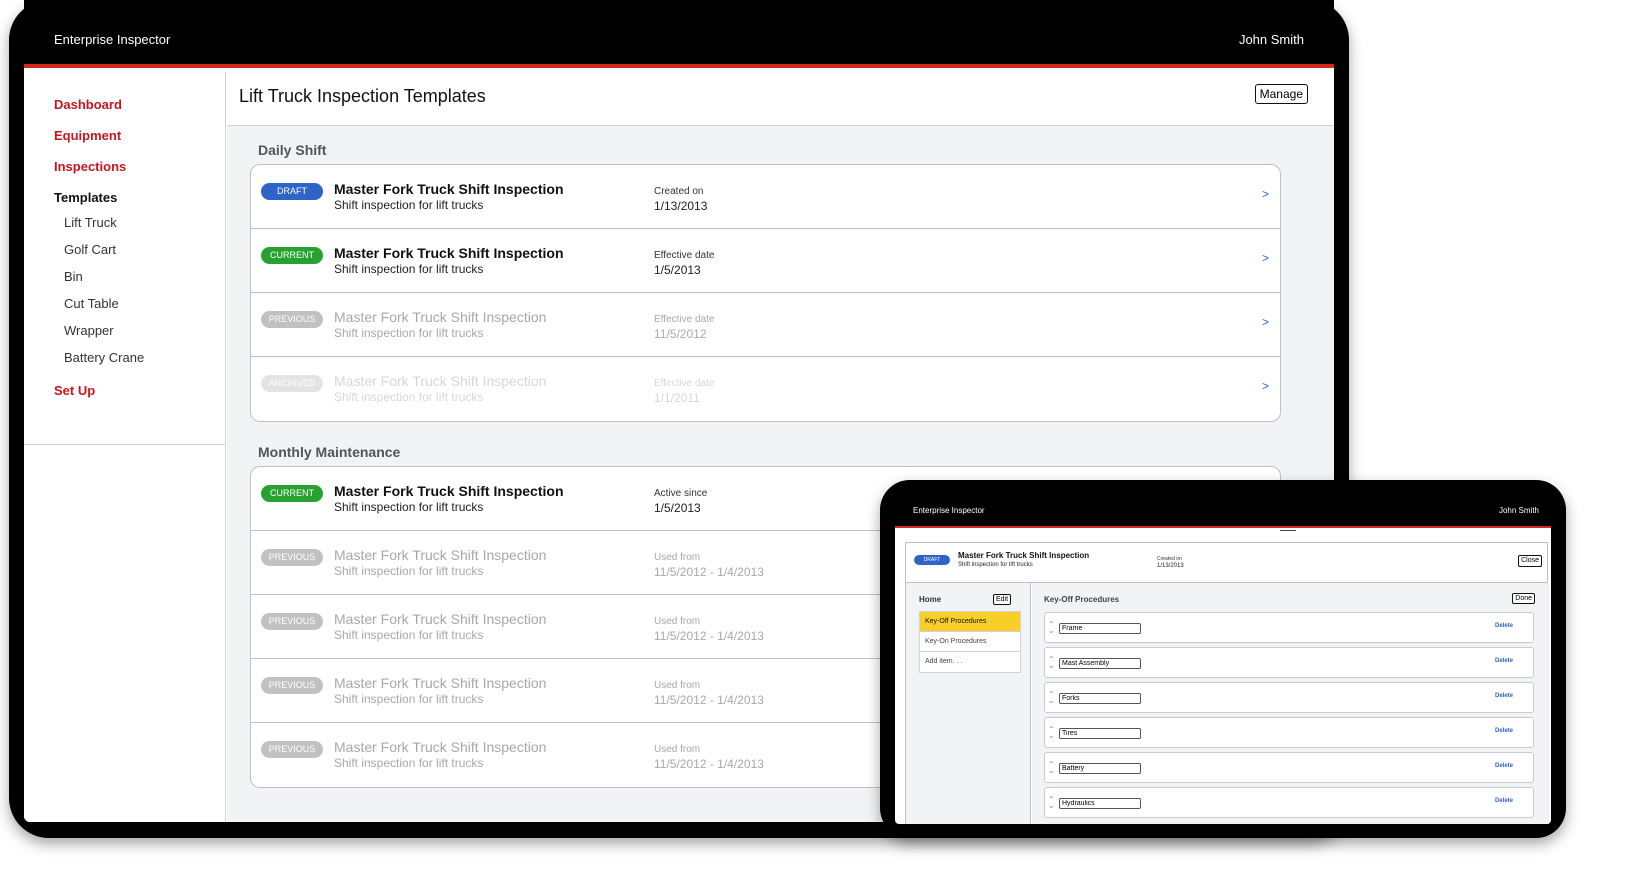 This screenshot has height=883, width=1635. What do you see at coordinates (970, 642) in the screenshot?
I see `list-item: Key-On Procedures` at bounding box center [970, 642].